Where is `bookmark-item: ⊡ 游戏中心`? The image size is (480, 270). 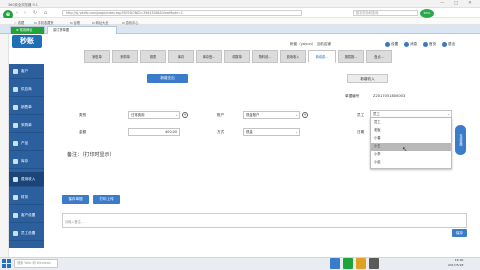
bookmark-item: ⊡ 游戏中心 is located at coordinates (130, 22).